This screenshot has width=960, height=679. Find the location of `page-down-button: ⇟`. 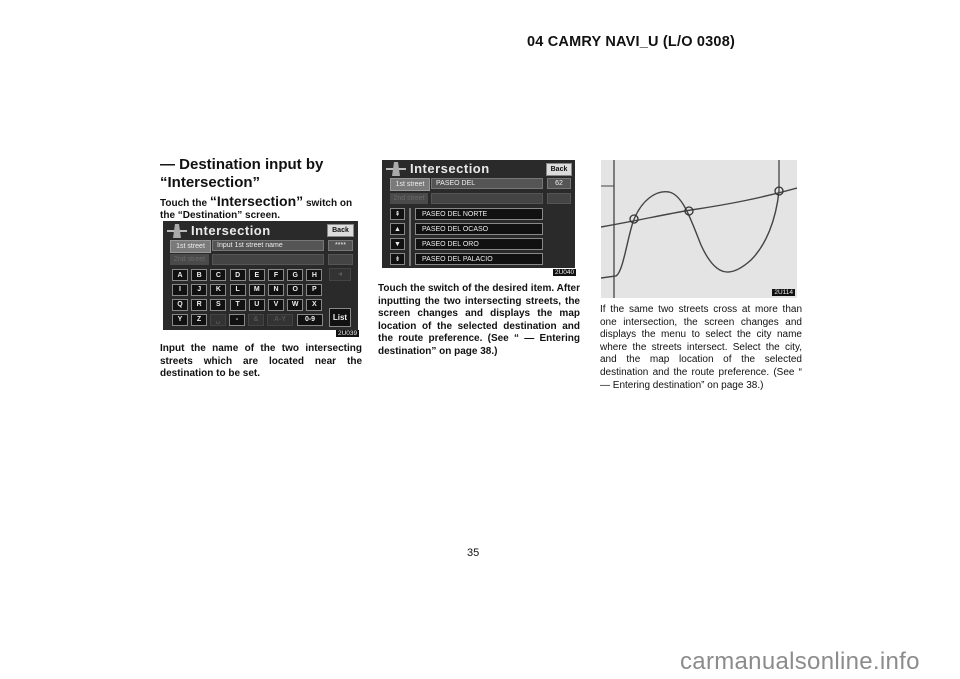

page-down-button: ⇟ is located at coordinates (397, 259).